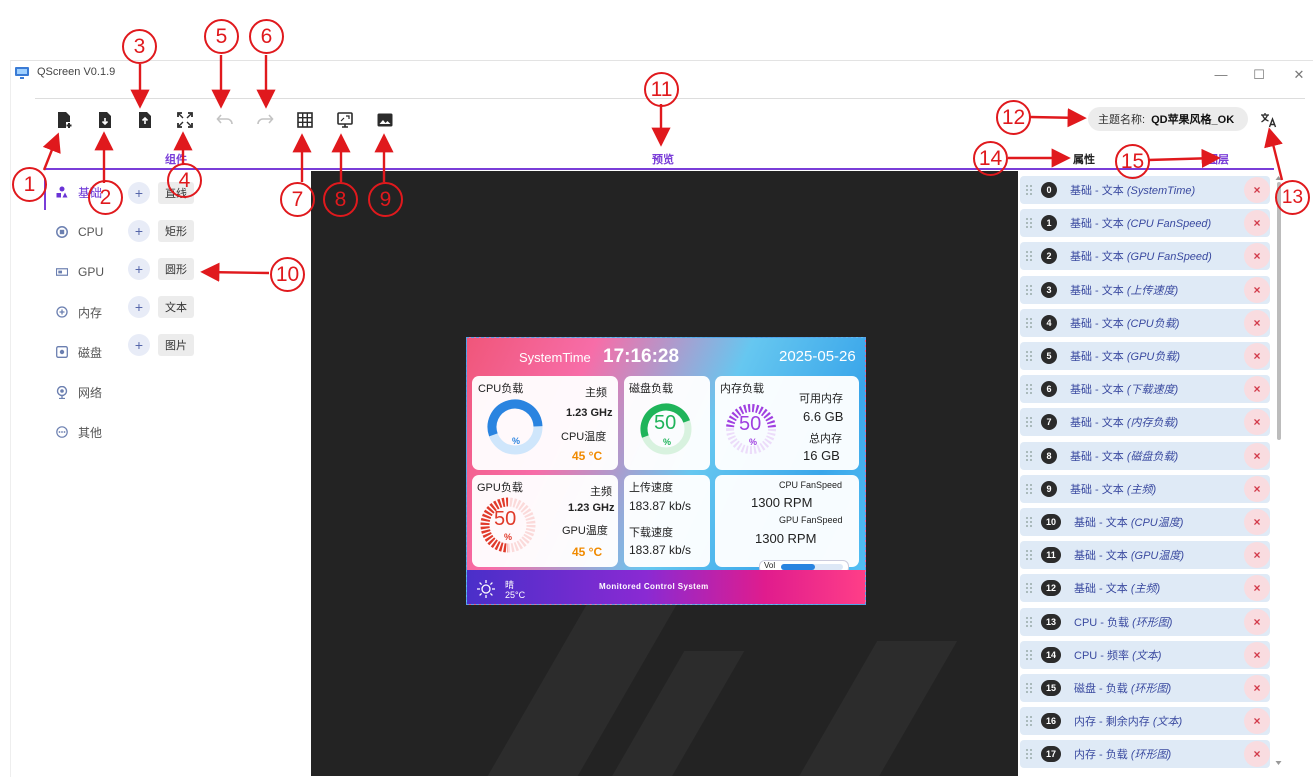  What do you see at coordinates (287, 274) in the screenshot?
I see `callout-10: 10` at bounding box center [287, 274].